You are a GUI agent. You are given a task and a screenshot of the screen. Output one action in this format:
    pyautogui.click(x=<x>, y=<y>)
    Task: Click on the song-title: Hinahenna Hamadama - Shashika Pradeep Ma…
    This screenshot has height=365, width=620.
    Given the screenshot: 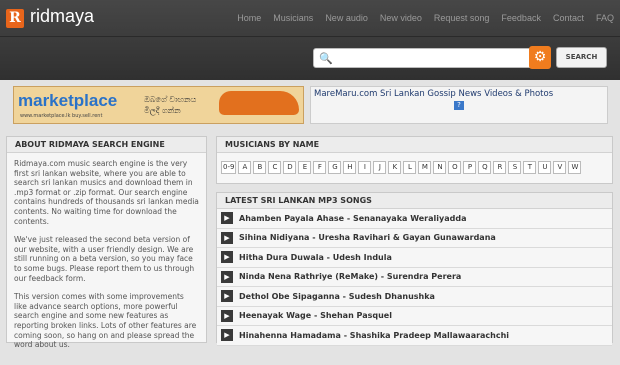 What is the action you would take?
    pyautogui.click(x=374, y=335)
    